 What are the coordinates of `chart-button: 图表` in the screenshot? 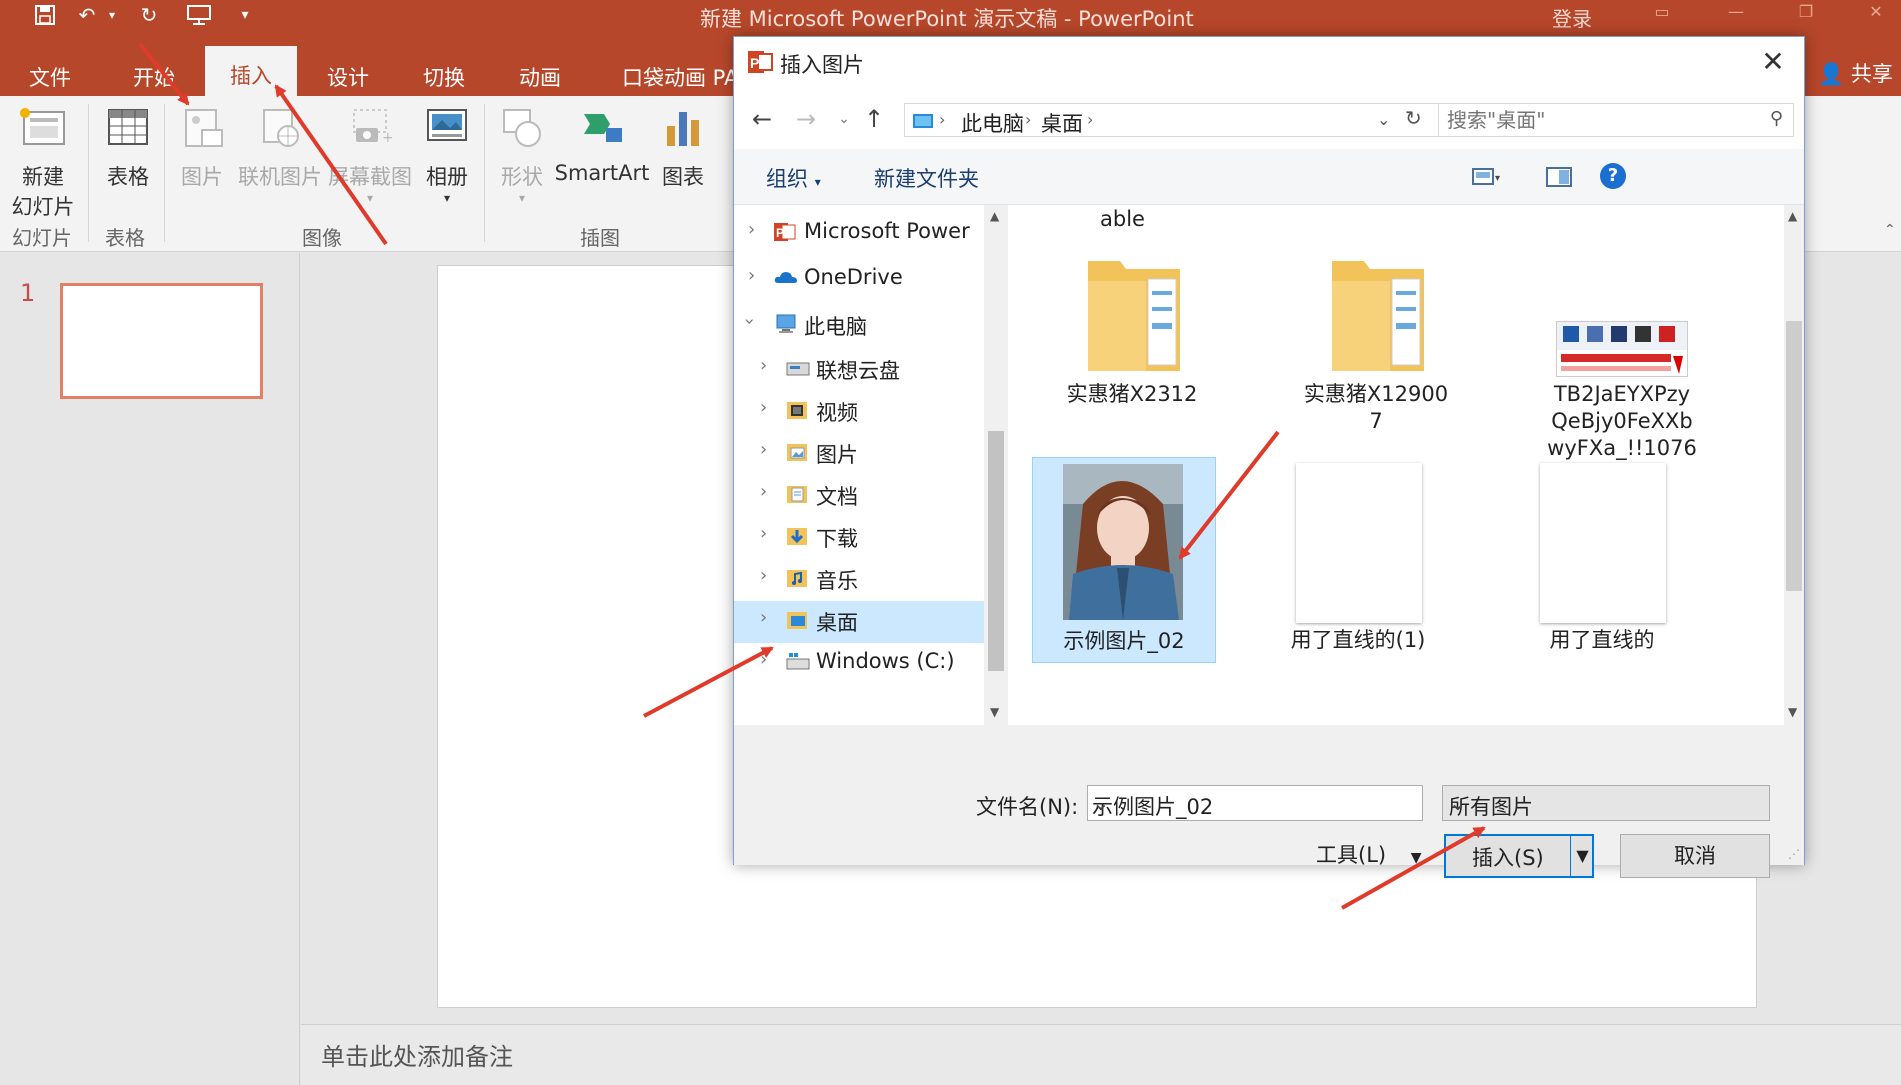 It's located at (683, 148).